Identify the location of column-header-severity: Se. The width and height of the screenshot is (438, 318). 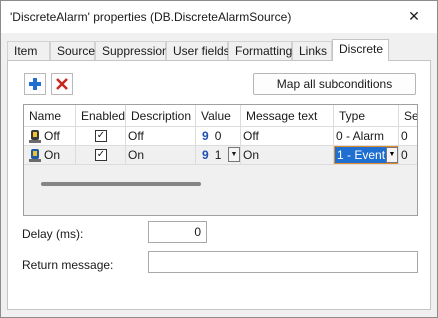
(408, 116).